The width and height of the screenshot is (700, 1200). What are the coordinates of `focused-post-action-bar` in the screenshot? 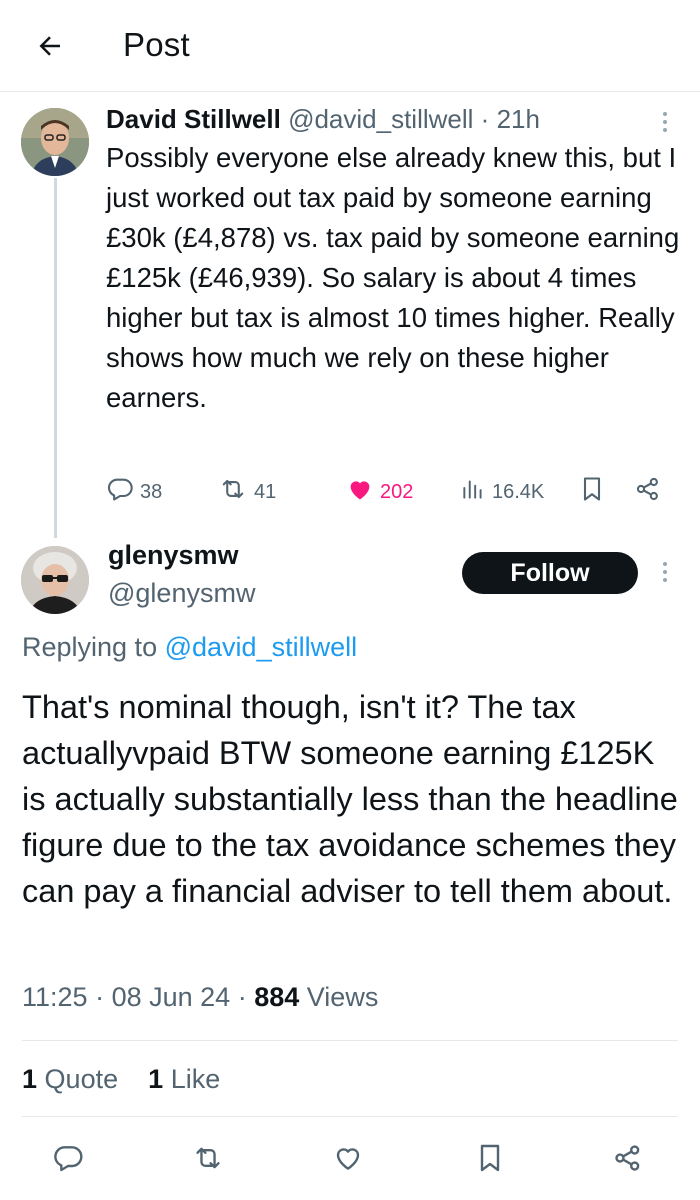 It's located at (350, 1159).